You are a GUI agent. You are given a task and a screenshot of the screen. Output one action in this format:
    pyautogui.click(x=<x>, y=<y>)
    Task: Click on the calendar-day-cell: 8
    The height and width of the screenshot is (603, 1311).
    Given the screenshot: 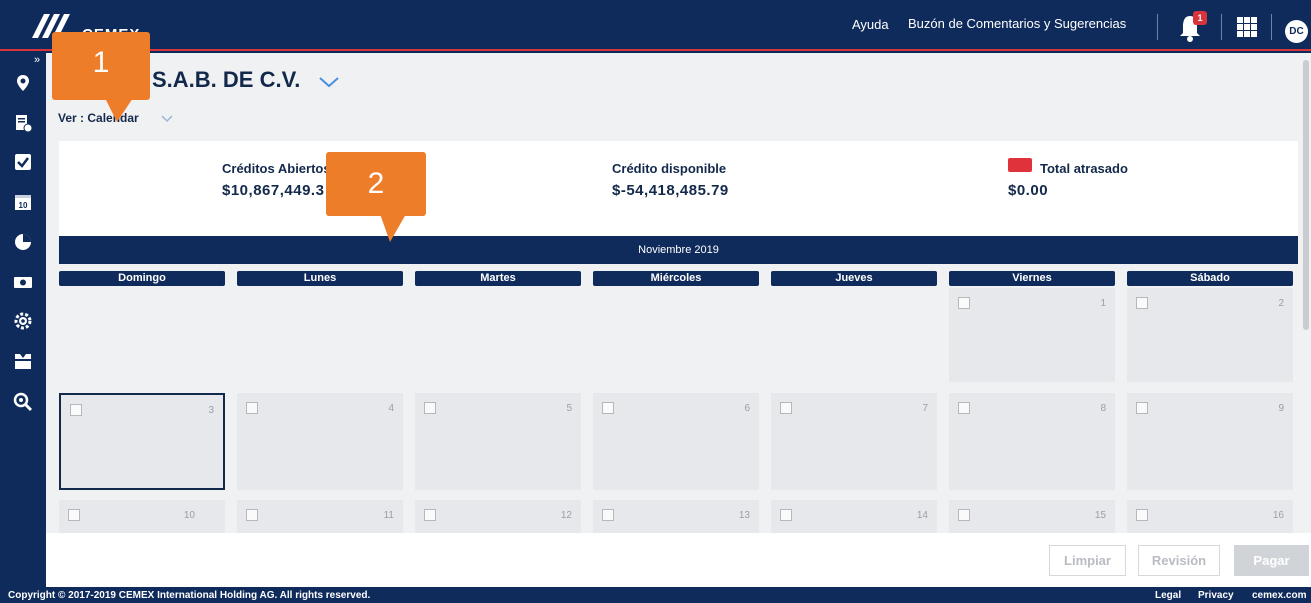 What is the action you would take?
    pyautogui.click(x=1032, y=441)
    